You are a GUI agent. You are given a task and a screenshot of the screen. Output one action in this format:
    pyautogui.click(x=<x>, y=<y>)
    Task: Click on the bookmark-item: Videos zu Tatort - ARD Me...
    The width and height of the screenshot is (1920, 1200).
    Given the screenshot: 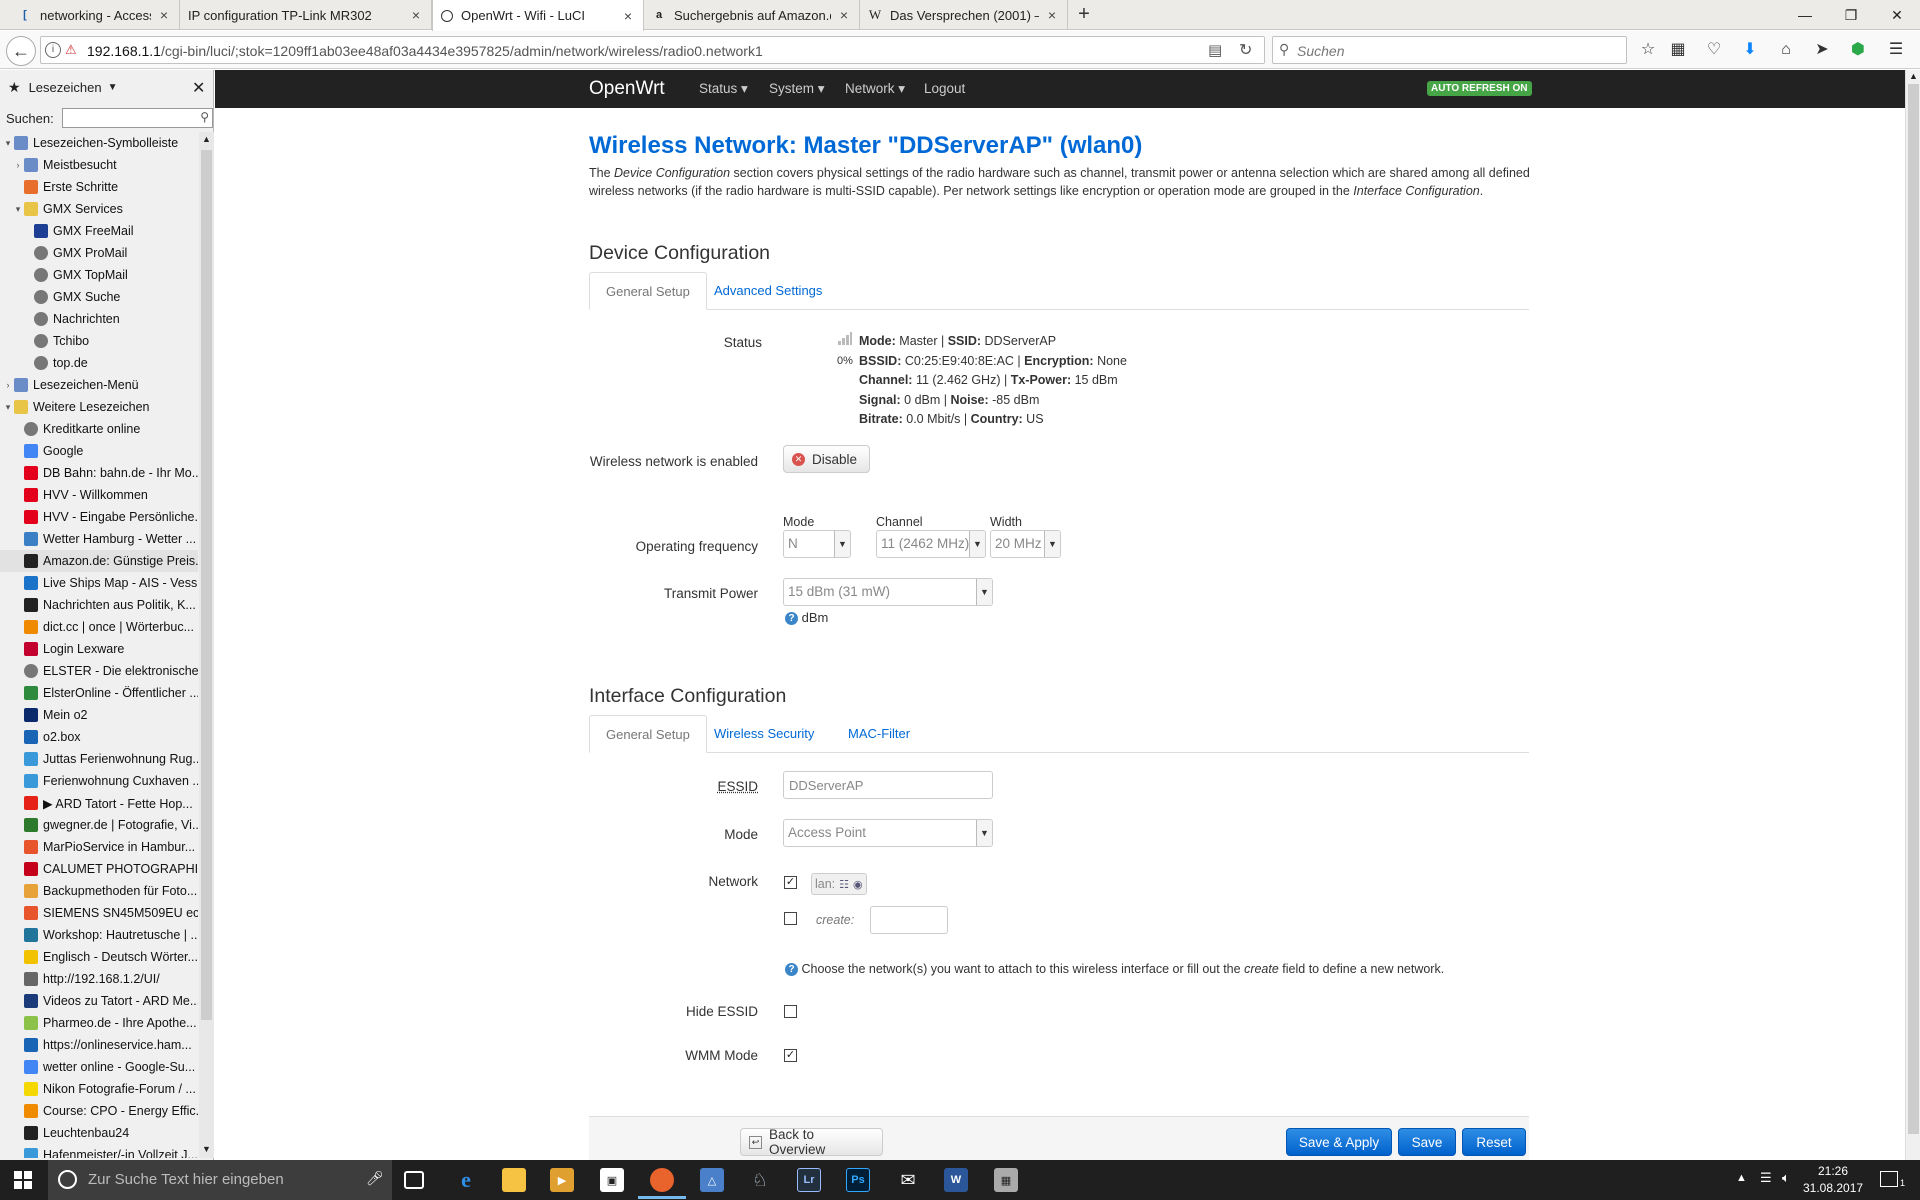 What is the action you would take?
    pyautogui.click(x=99, y=1001)
    